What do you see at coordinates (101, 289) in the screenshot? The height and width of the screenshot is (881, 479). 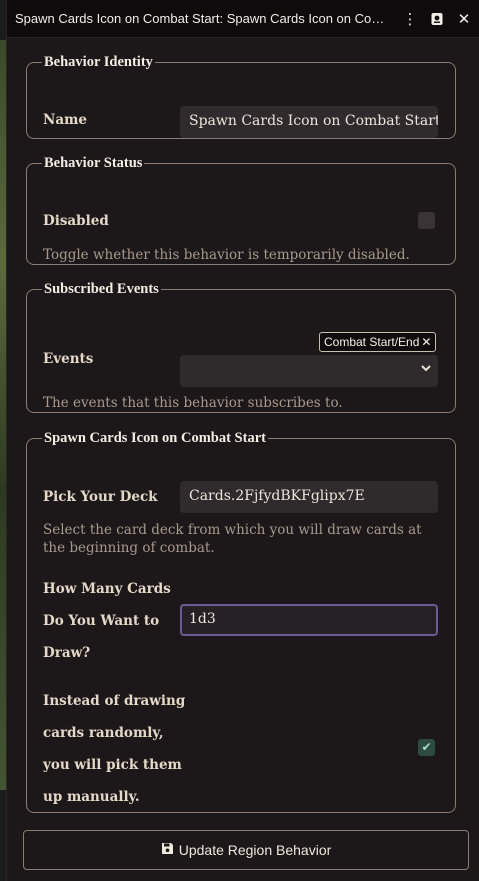 I see `subscribed-events-legend: Subscribed Events` at bounding box center [101, 289].